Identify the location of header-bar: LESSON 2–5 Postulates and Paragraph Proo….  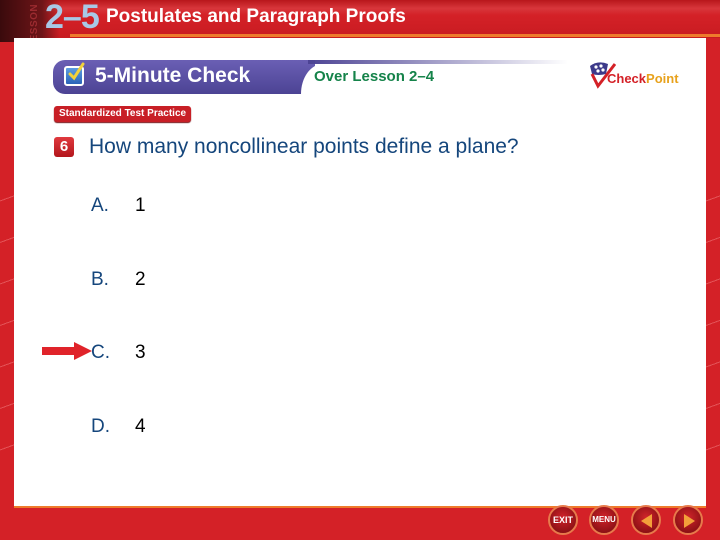
(360, 24).